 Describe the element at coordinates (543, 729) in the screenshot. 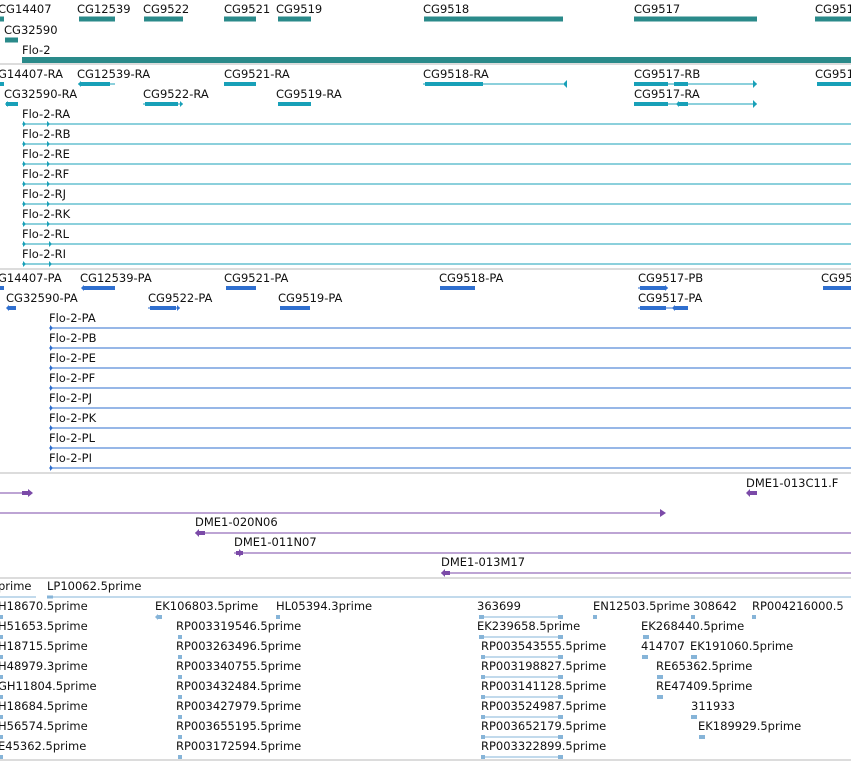

I see `est-rp003652179-5prime: RP003652179.5prime` at that location.